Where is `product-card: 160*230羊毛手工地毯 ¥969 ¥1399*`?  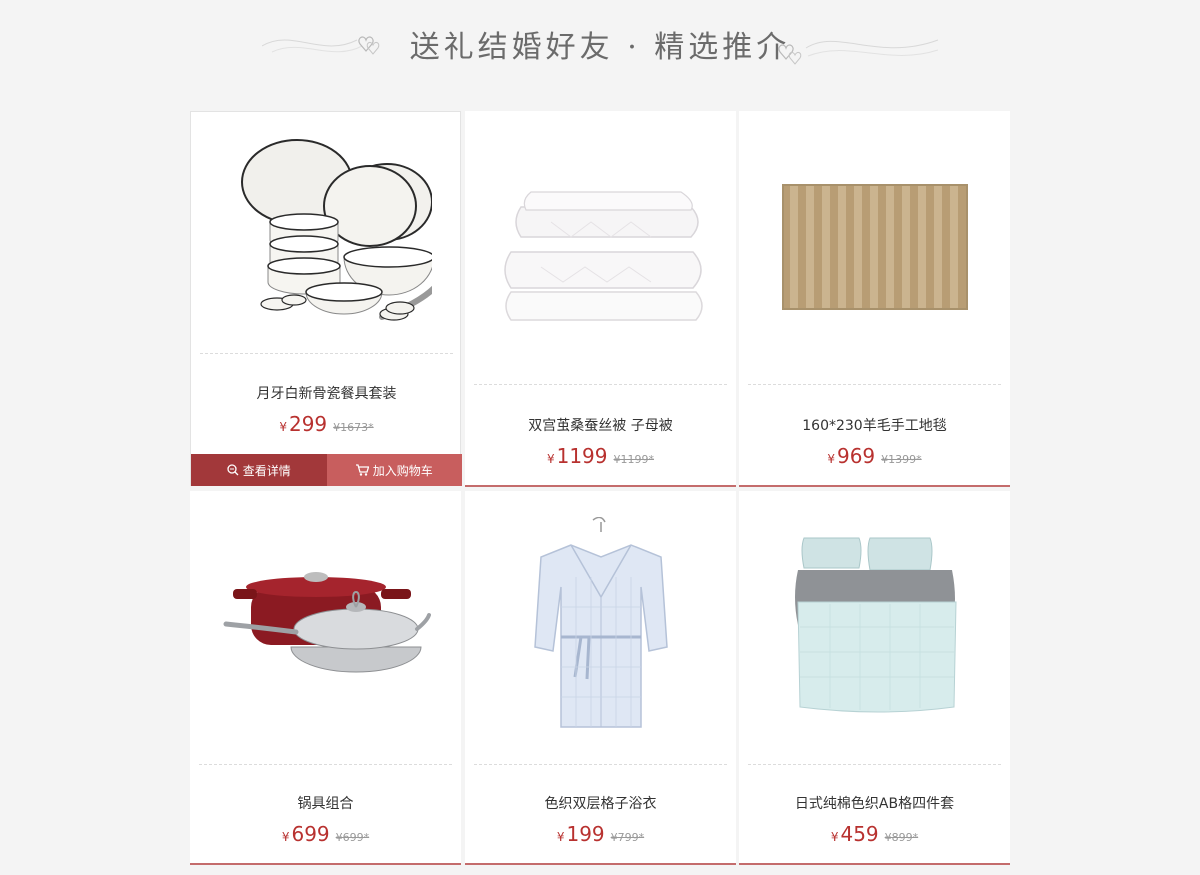
product-card: 160*230羊毛手工地毯 ¥969 ¥1399* is located at coordinates (874, 299).